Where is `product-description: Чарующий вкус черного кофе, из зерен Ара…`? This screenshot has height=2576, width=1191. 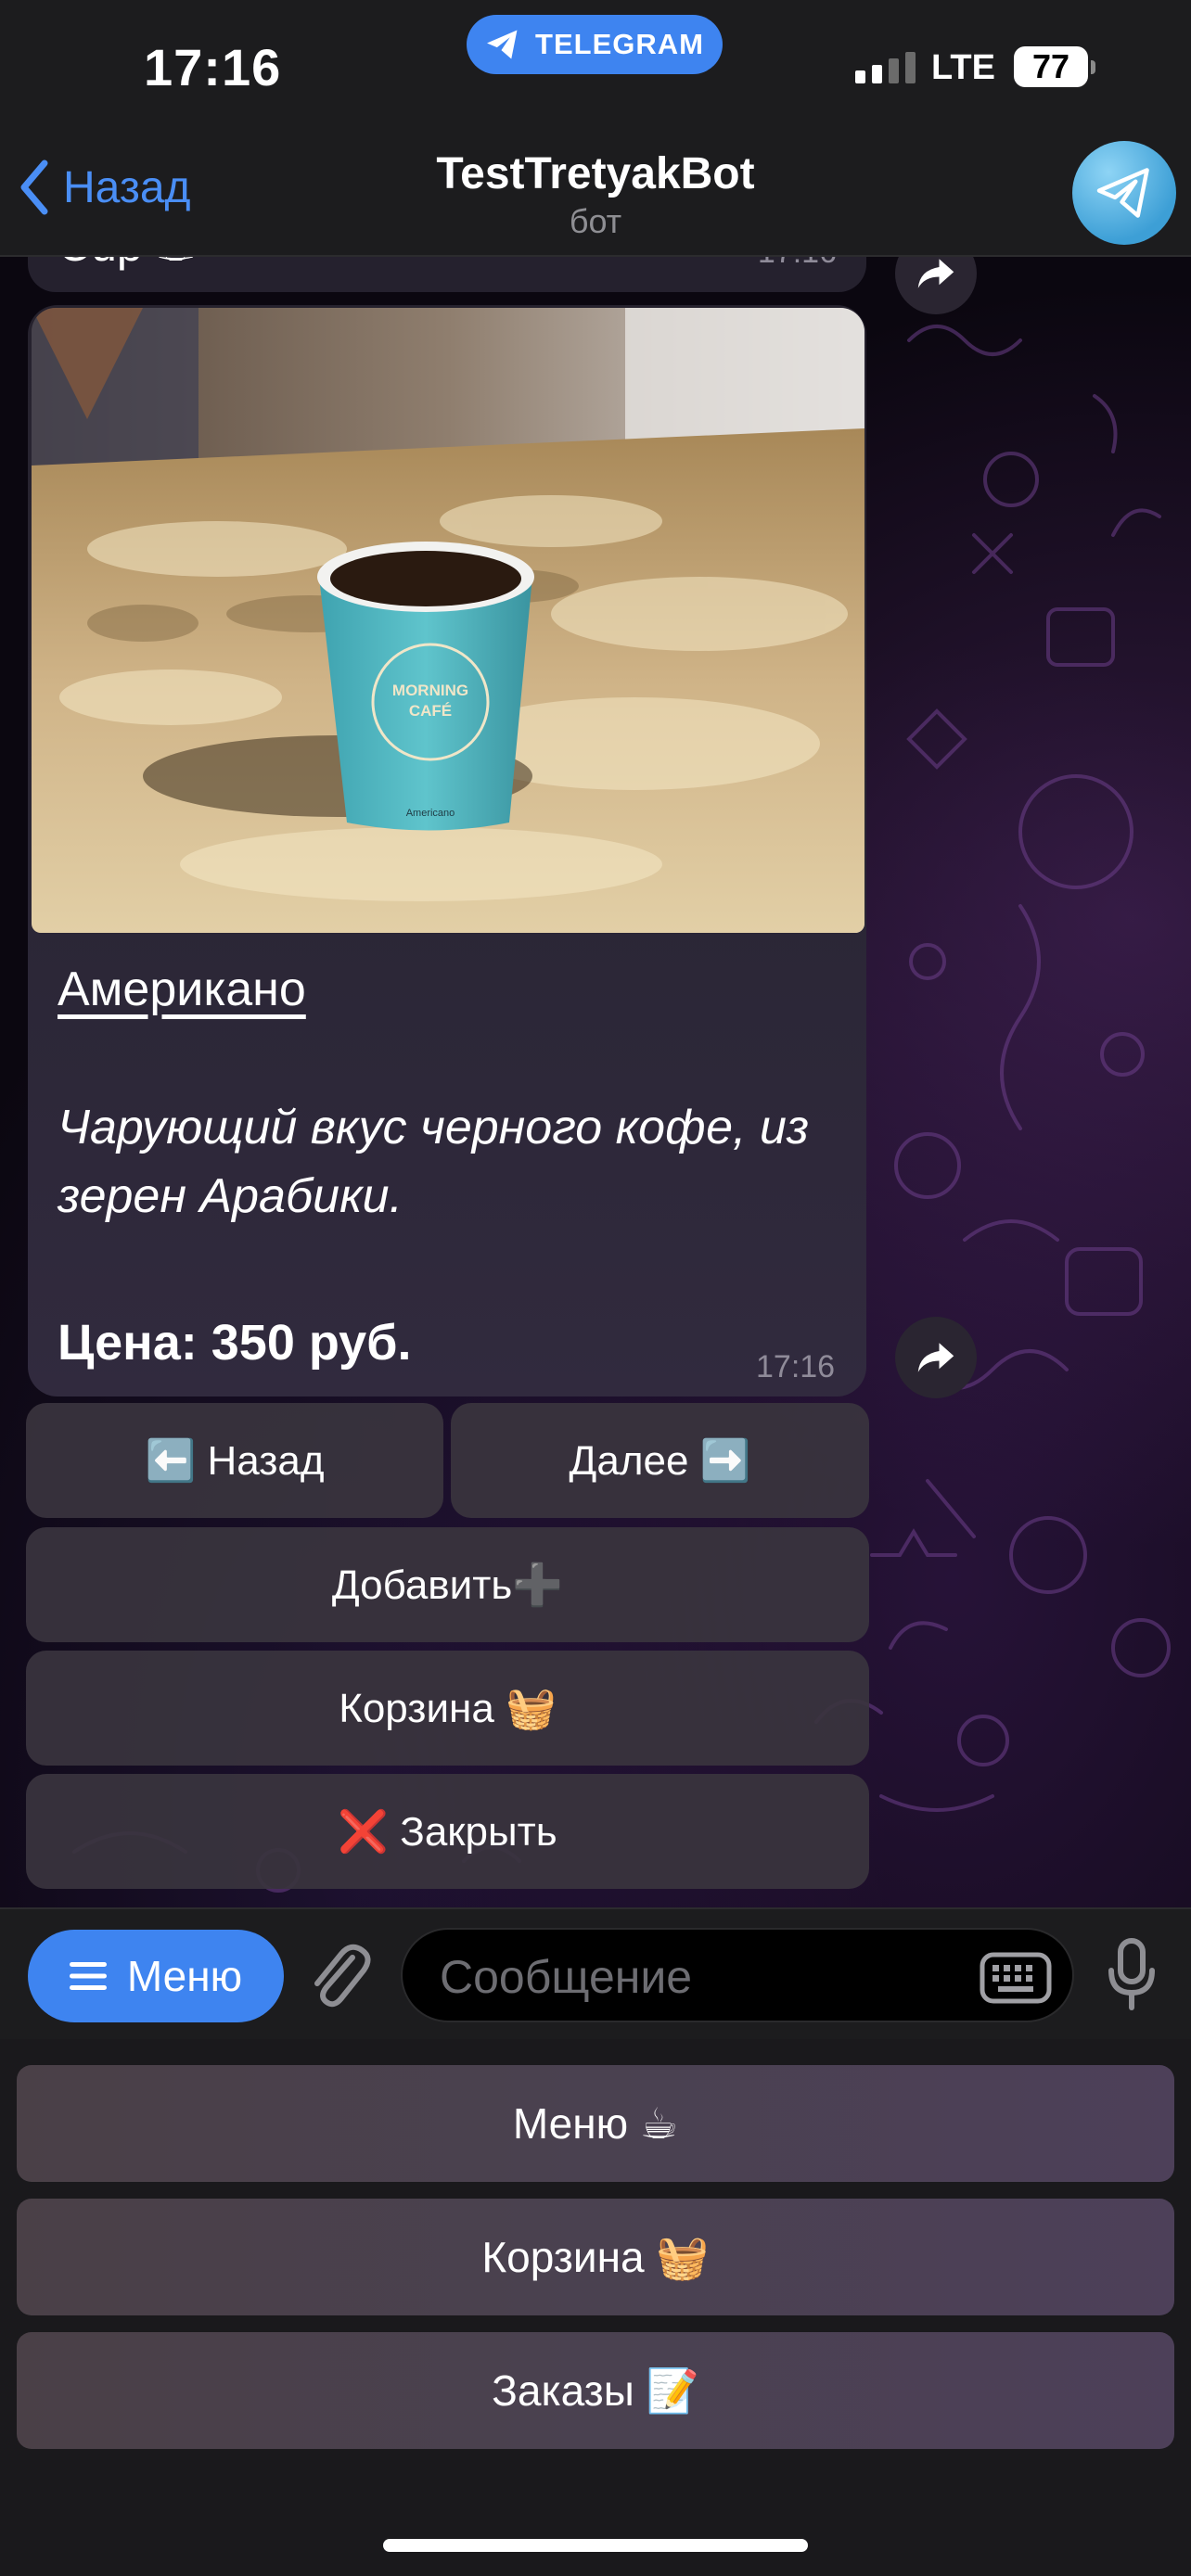 product-description: Чарующий вкус черного кофе, из зерен Ара… is located at coordinates (434, 1162).